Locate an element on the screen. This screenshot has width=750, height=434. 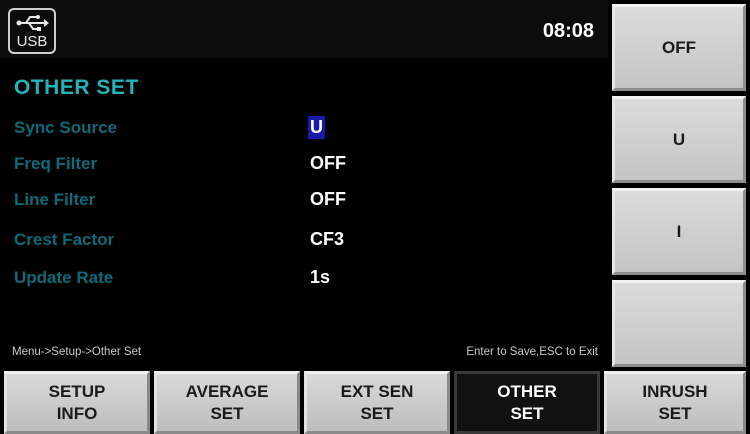
param-label: Line Filter is located at coordinates (55, 199).